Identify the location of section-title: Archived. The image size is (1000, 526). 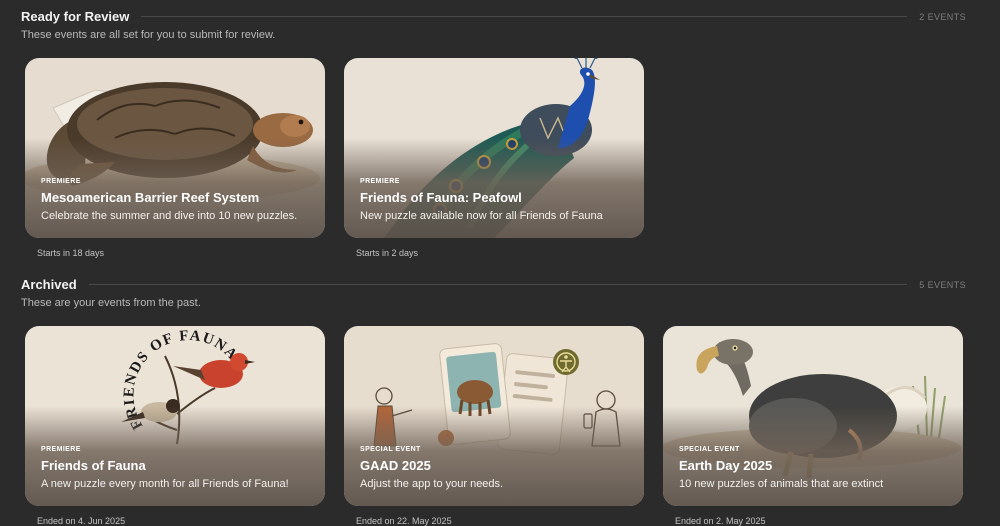
(49, 284).